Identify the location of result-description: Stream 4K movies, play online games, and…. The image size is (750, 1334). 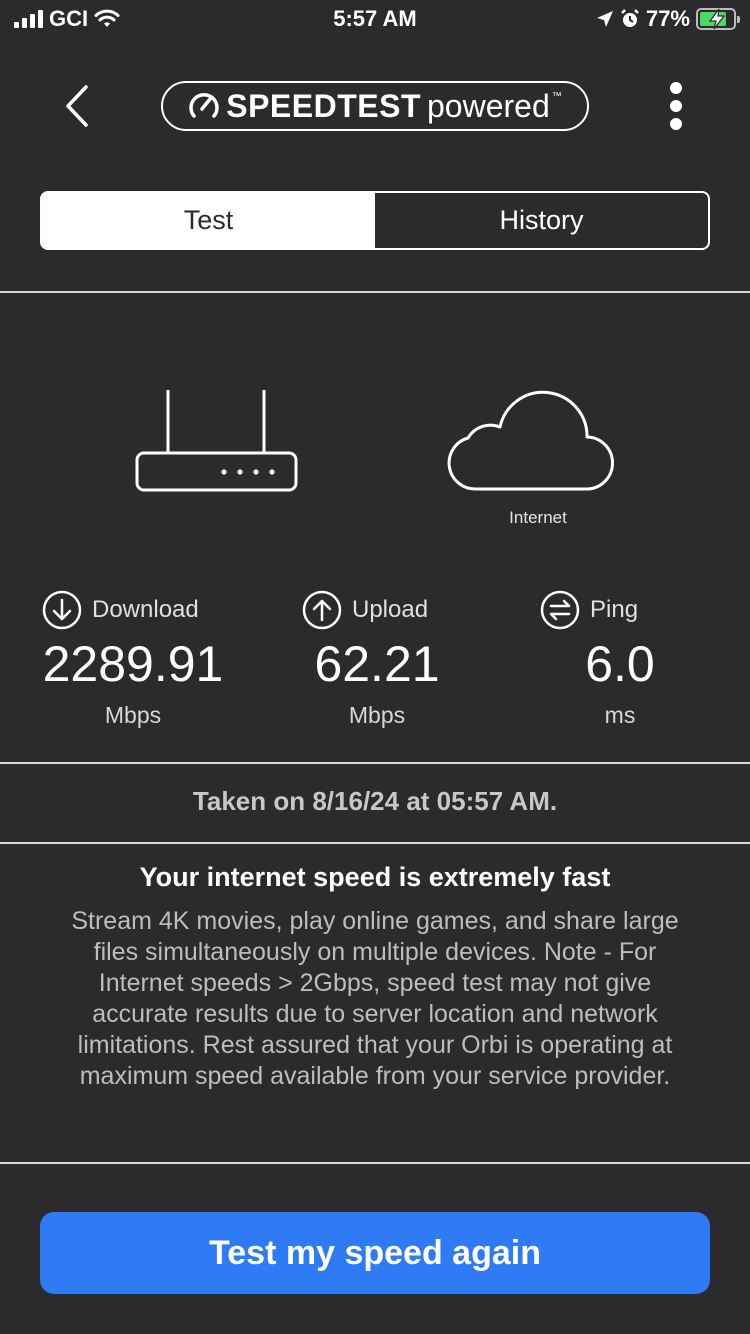
(375, 998).